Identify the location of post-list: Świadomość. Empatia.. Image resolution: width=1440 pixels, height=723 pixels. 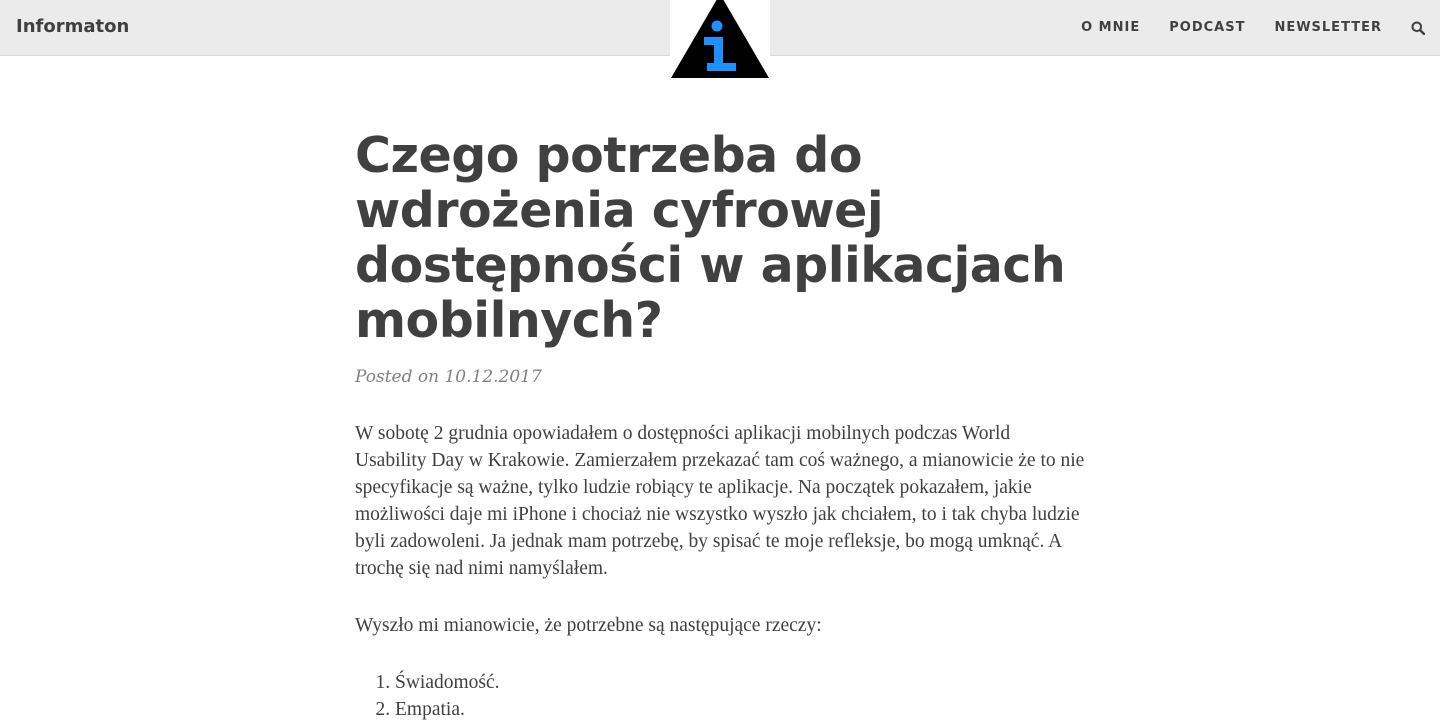
(720, 696).